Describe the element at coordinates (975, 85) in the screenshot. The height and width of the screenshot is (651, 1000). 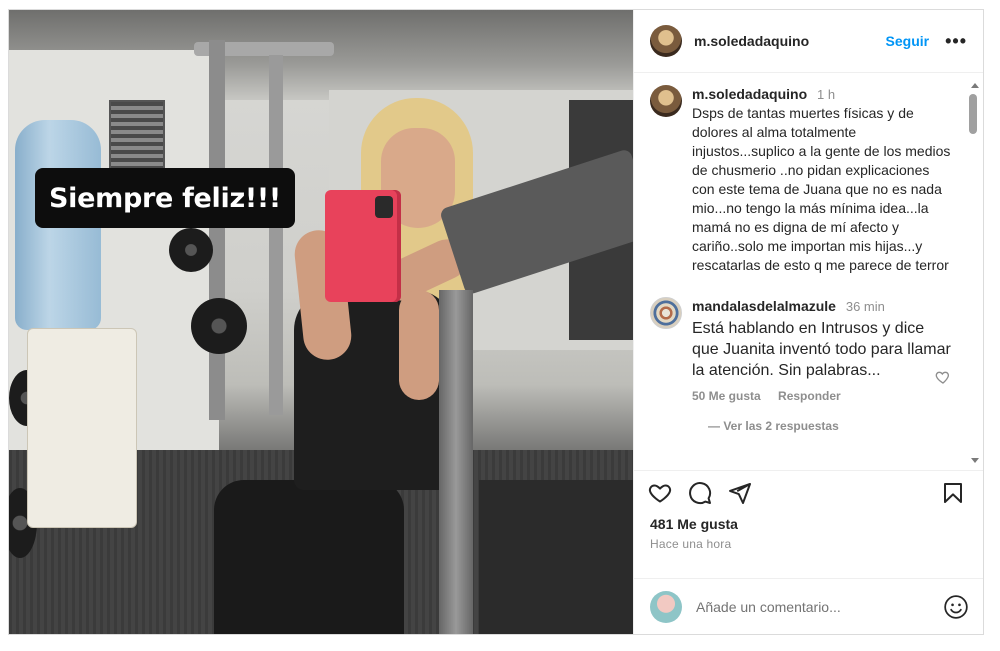
I see `scroll-up-icon` at that location.